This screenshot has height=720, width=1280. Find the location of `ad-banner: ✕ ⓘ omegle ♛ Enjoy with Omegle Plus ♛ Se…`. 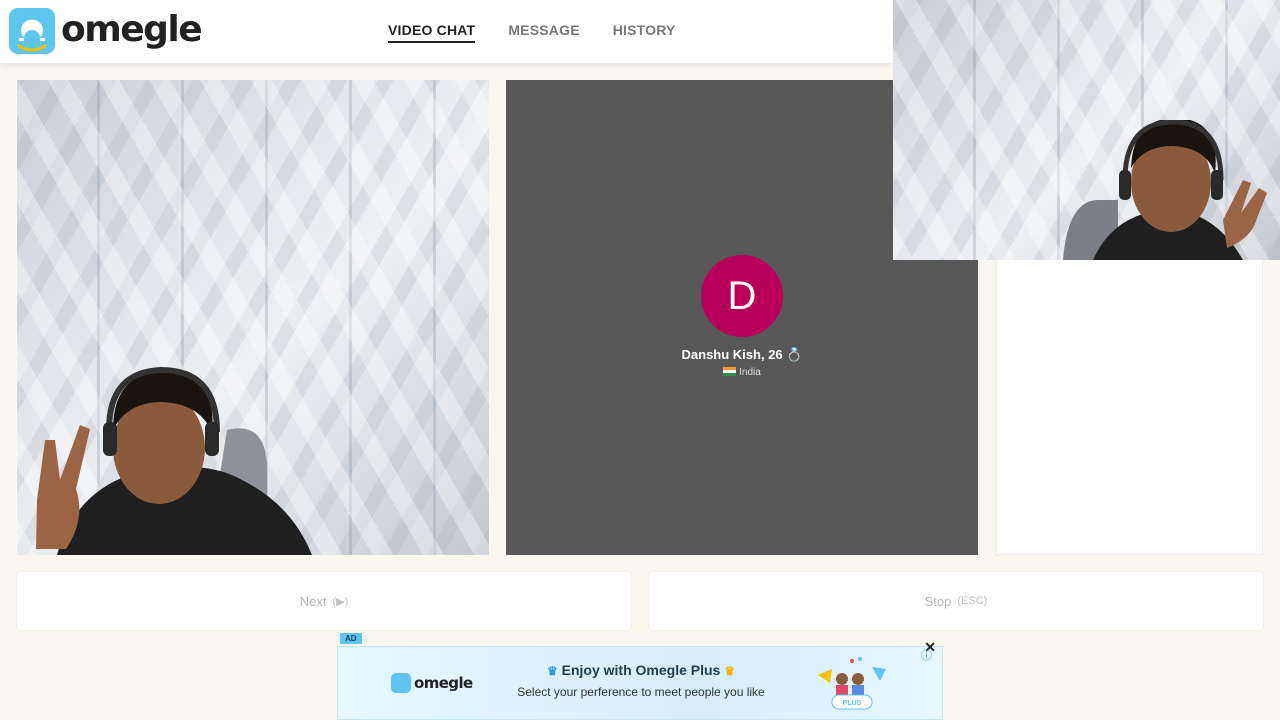

ad-banner: ✕ ⓘ omegle ♛ Enjoy with Omegle Plus ♛ Se… is located at coordinates (640, 679).